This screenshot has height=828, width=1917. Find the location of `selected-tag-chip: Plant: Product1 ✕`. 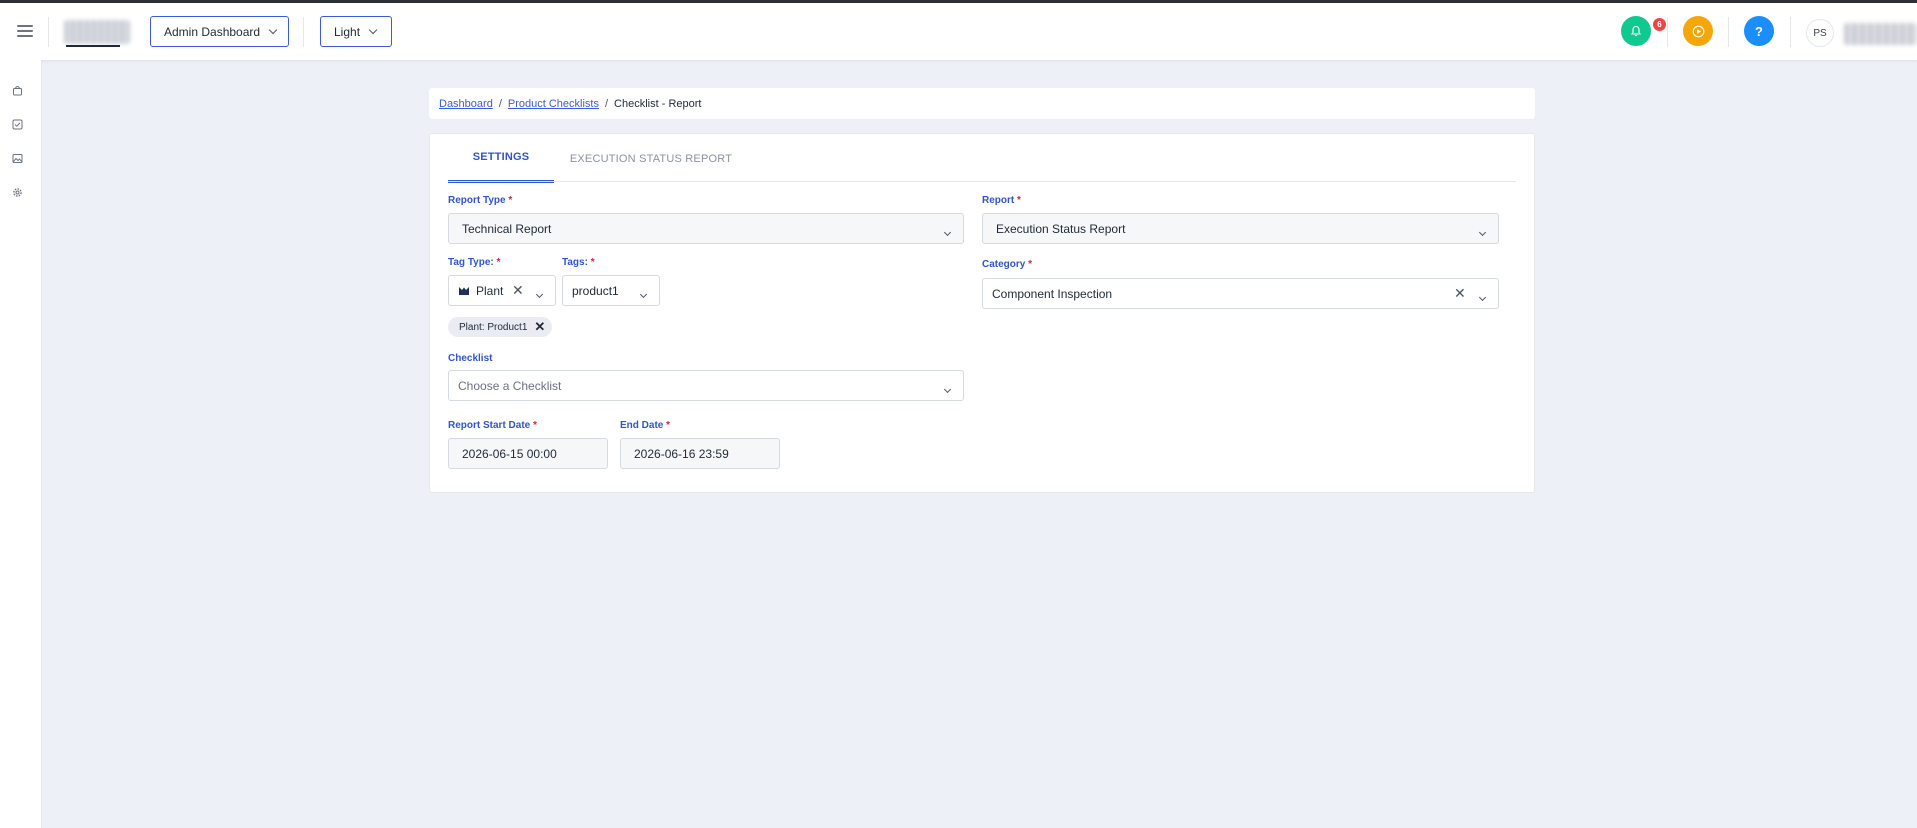

selected-tag-chip: Plant: Product1 ✕ is located at coordinates (500, 327).